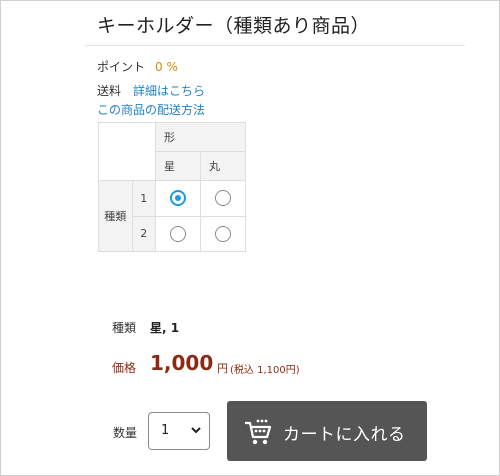 The image size is (500, 476). What do you see at coordinates (165, 430) in the screenshot?
I see `quantity-value: 1` at bounding box center [165, 430].